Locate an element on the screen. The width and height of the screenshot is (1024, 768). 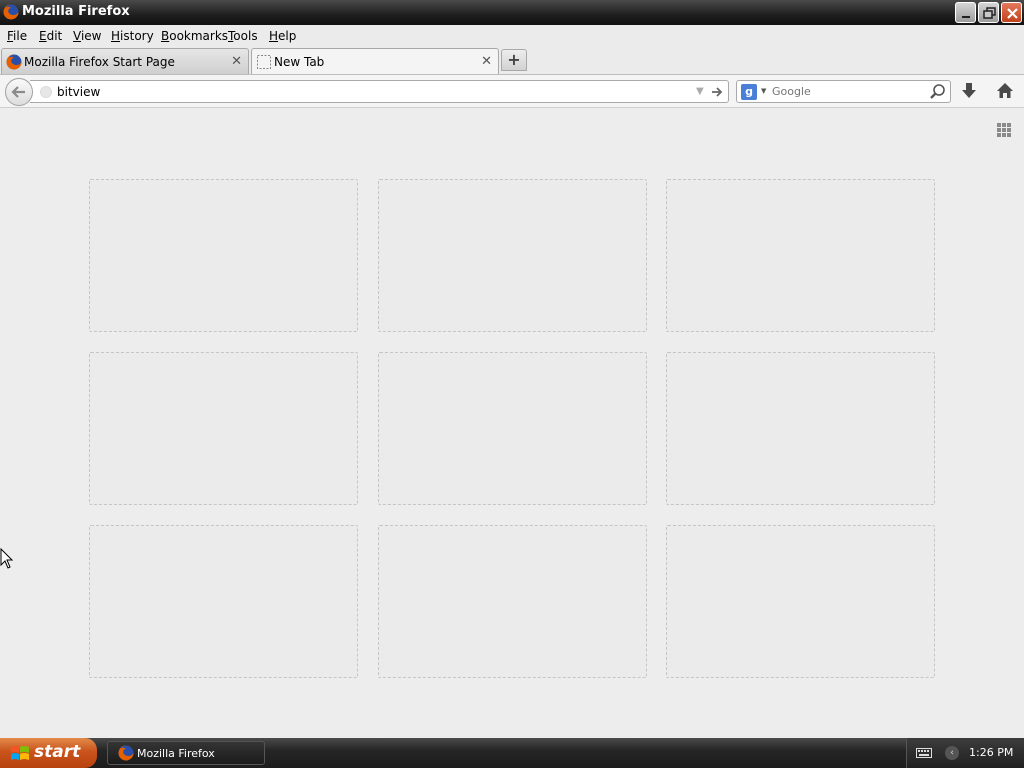
tab-title: Mozilla Firefox Start Page is located at coordinates (99, 62).